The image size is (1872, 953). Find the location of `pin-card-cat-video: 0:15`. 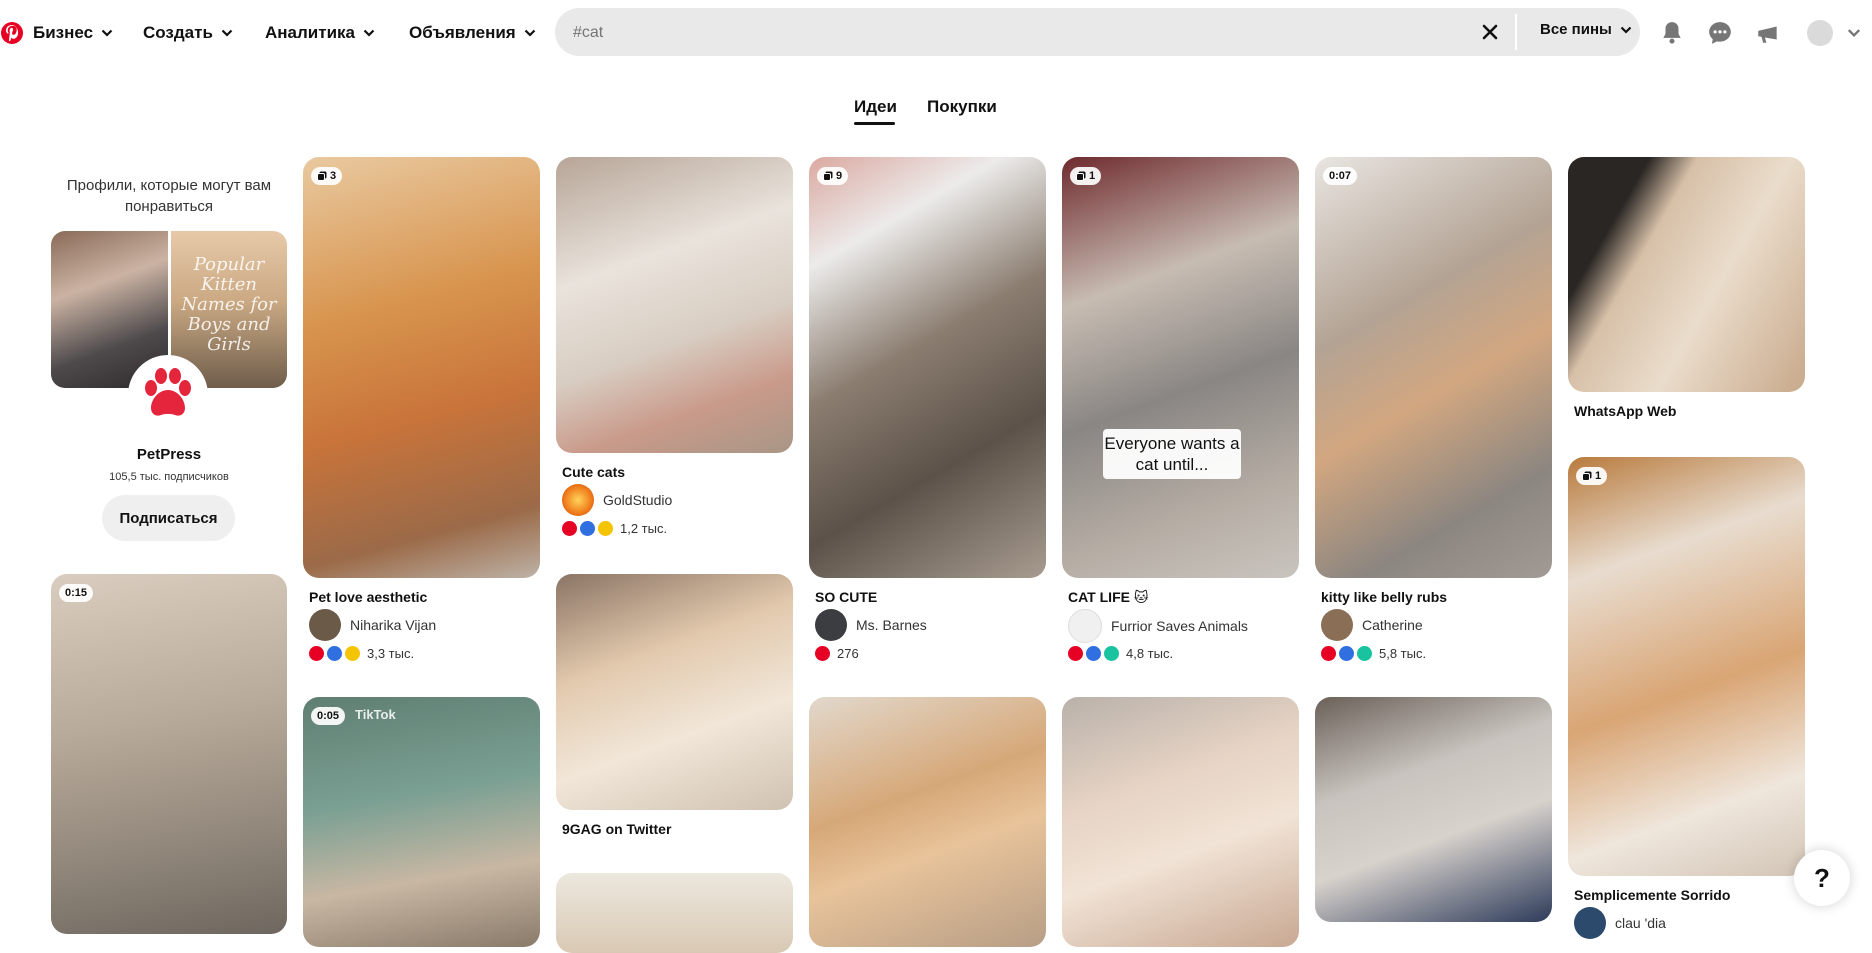

pin-card-cat-video: 0:15 is located at coordinates (169, 754).